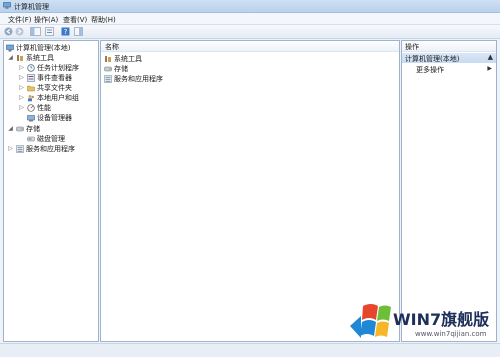 The height and width of the screenshot is (357, 500). Describe the element at coordinates (20, 20) in the screenshot. I see `menu-file: 文件(F)` at that location.